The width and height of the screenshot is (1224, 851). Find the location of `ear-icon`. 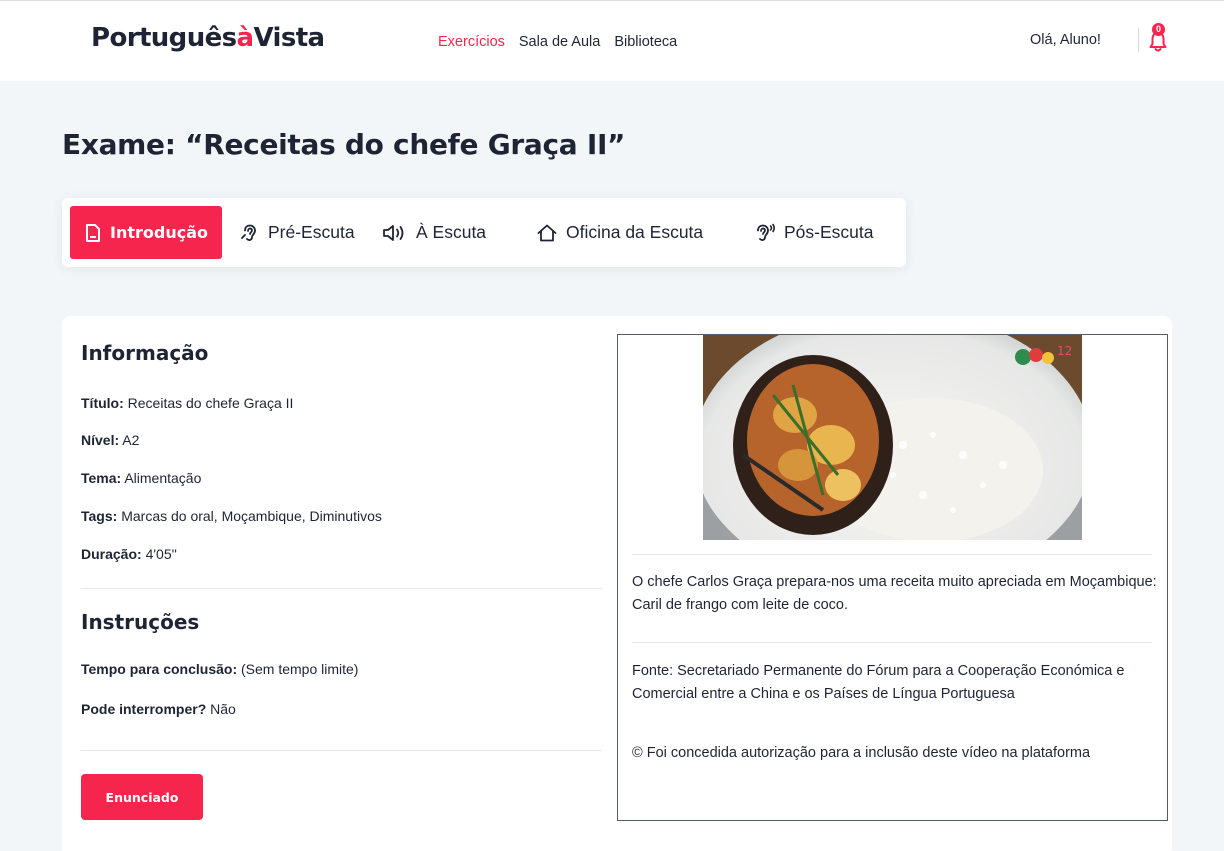

ear-icon is located at coordinates (250, 233).